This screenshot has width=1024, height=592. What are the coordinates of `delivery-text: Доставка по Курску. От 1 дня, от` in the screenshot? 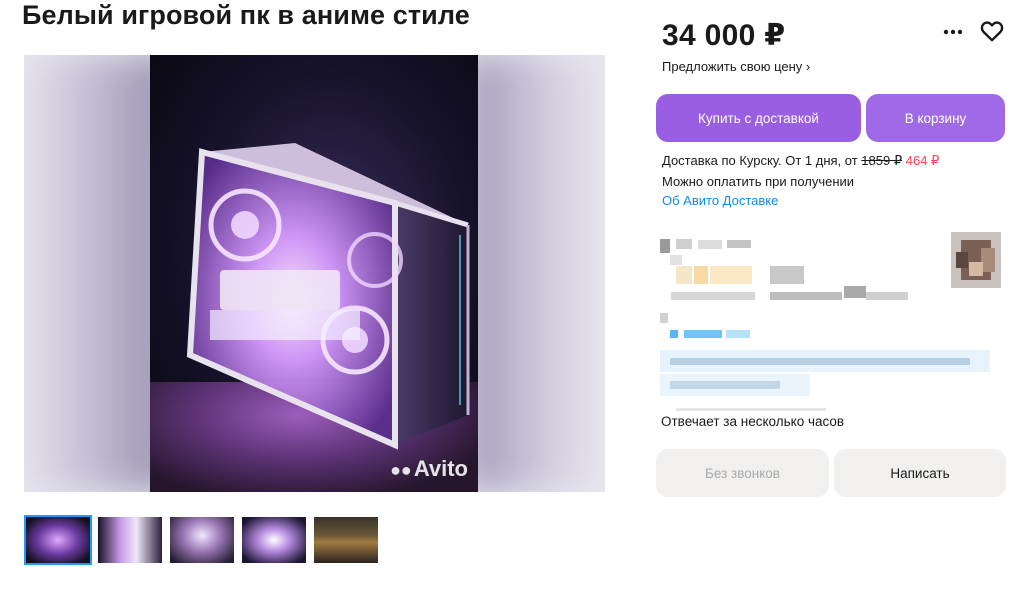 It's located at (762, 160).